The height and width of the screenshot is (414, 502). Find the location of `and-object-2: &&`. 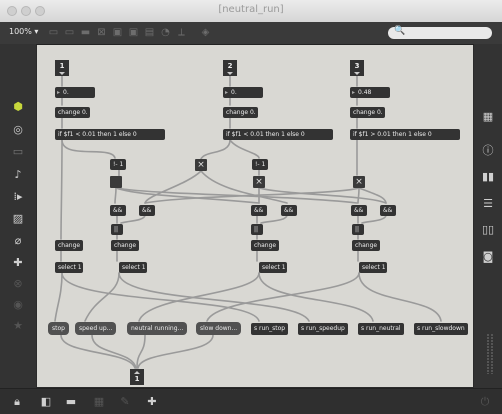

and-object-2: && is located at coordinates (147, 210).